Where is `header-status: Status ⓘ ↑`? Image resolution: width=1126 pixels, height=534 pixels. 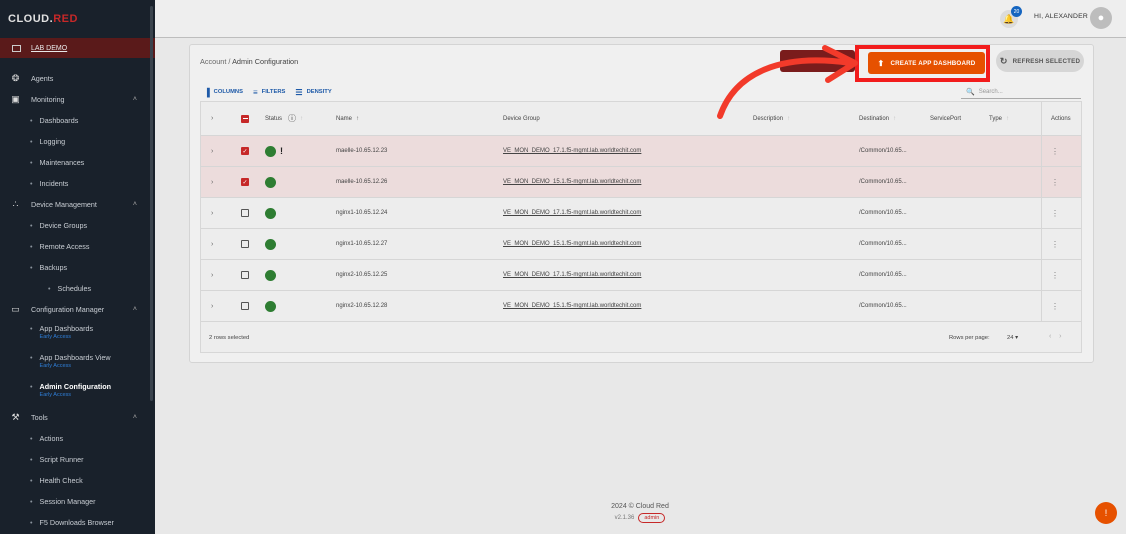
header-status: Status ⓘ ↑ is located at coordinates (284, 118).